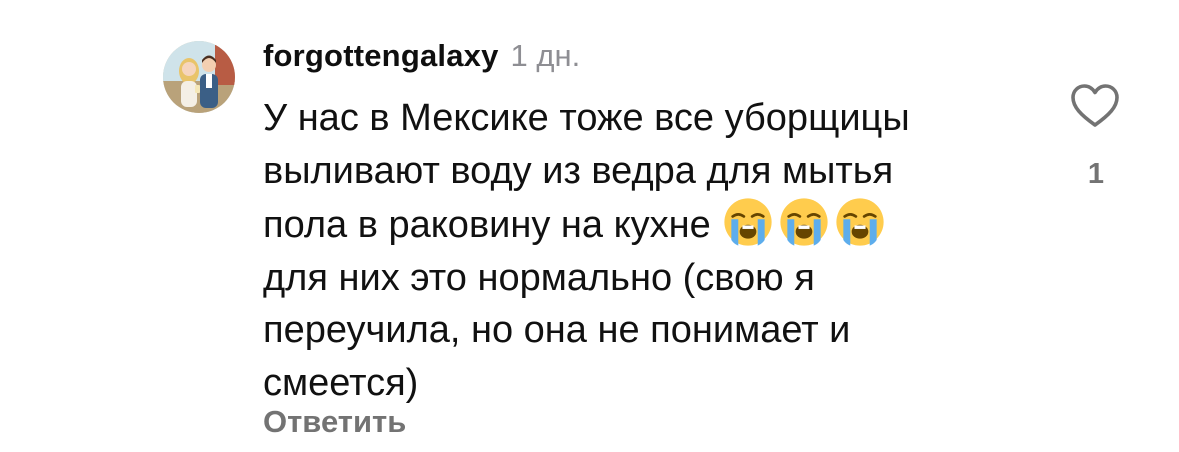 The image size is (1179, 452). I want to click on avatar, so click(199, 77).